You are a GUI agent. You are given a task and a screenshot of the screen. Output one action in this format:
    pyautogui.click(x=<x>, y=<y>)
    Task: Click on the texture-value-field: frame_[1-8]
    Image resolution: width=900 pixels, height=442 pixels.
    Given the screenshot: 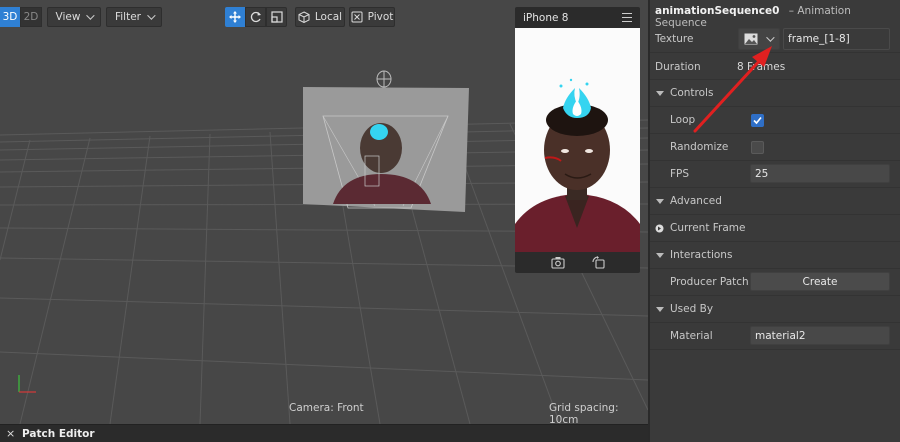 What is the action you would take?
    pyautogui.click(x=836, y=39)
    